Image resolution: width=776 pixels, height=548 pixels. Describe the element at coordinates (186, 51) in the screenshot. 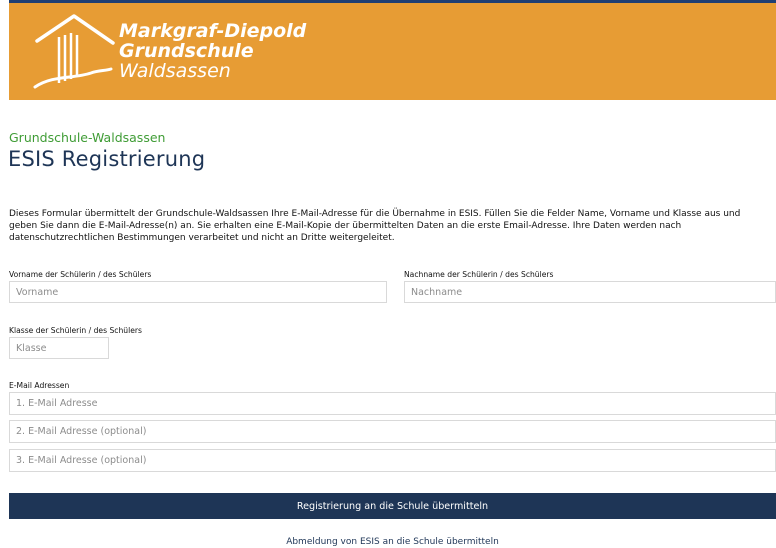

I see `logo-line-2: Grundschule` at that location.